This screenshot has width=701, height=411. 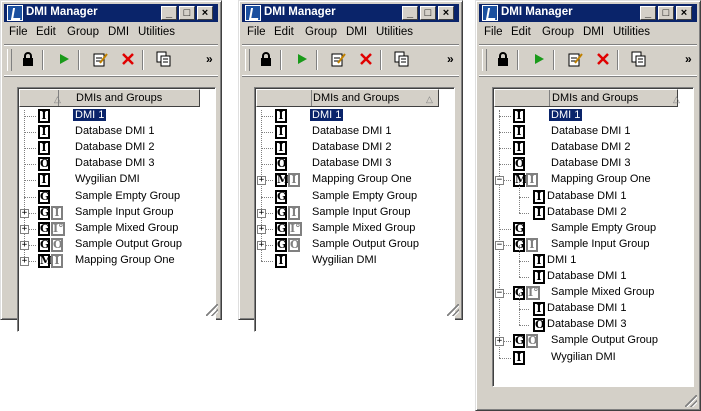 What do you see at coordinates (592, 180) in the screenshot?
I see `tree-row: − M I Mapping Group One` at bounding box center [592, 180].